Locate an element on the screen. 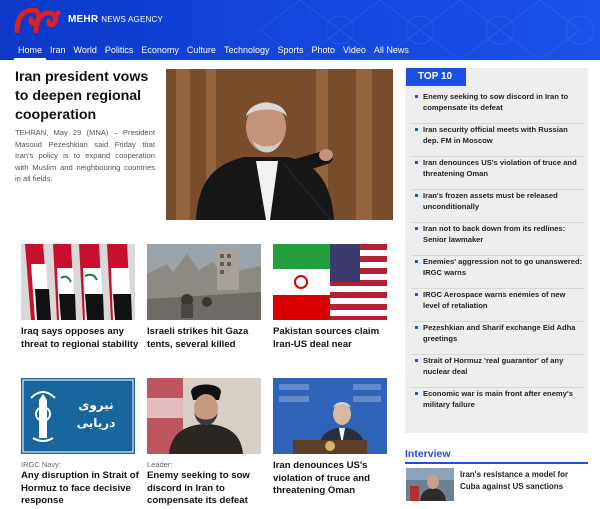  interview-heading: Interview is located at coordinates (428, 454).